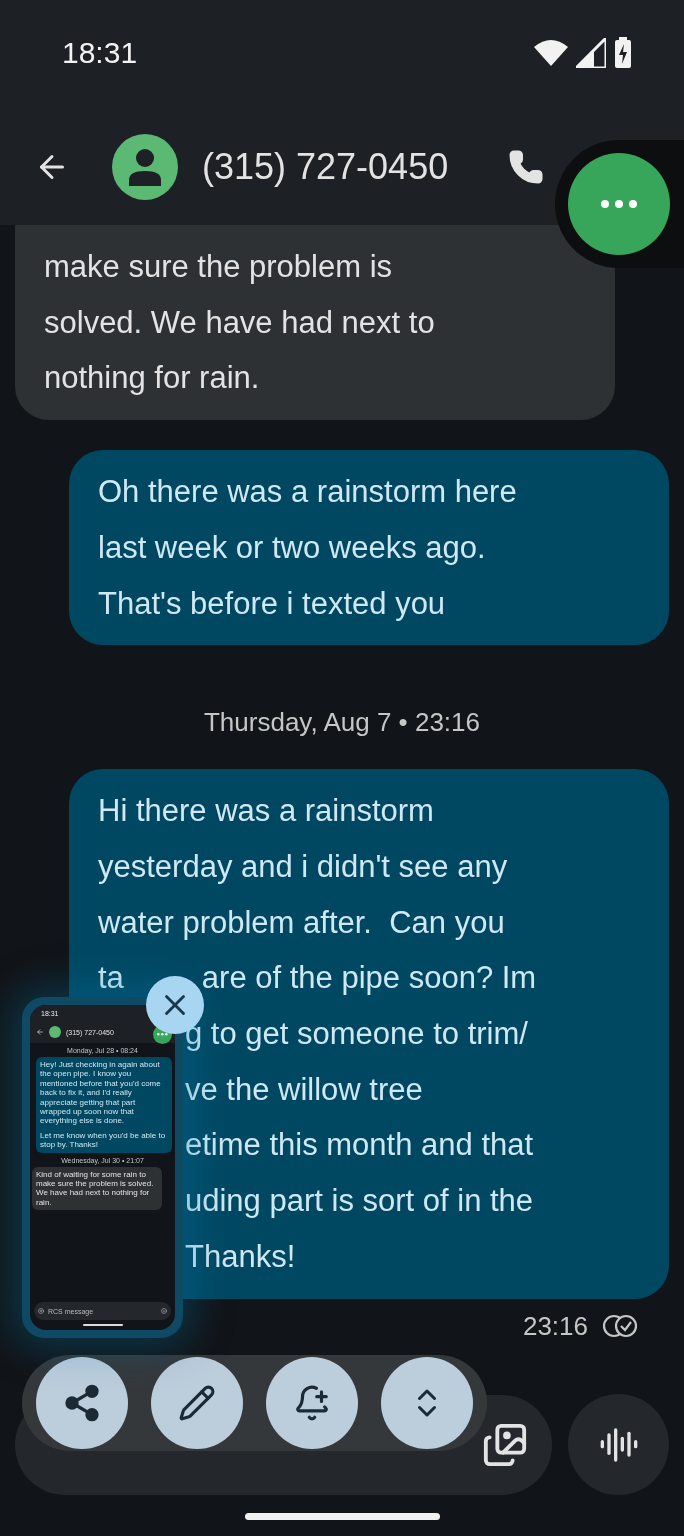 This screenshot has width=684, height=1536. Describe the element at coordinates (356, 1034) in the screenshot. I see `message-text: g to get someone to trim/` at that location.